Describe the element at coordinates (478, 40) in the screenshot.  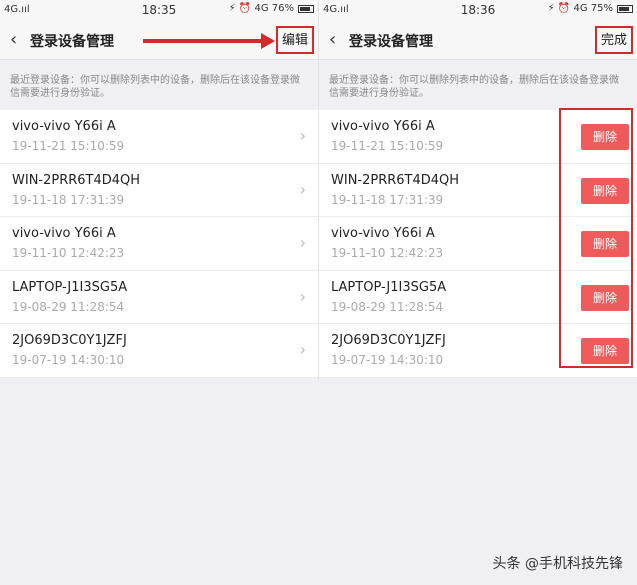
I see `nav-bar: ‹ 登录设备管理 完成` at that location.